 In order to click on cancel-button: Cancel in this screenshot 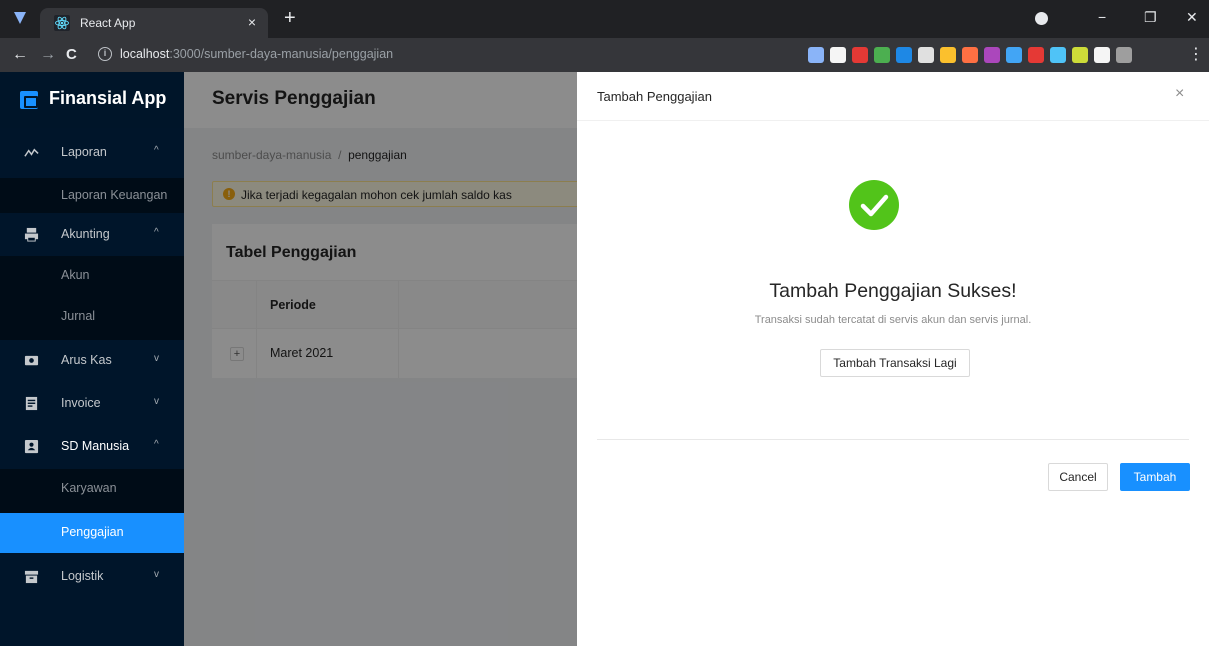, I will do `click(1078, 477)`.